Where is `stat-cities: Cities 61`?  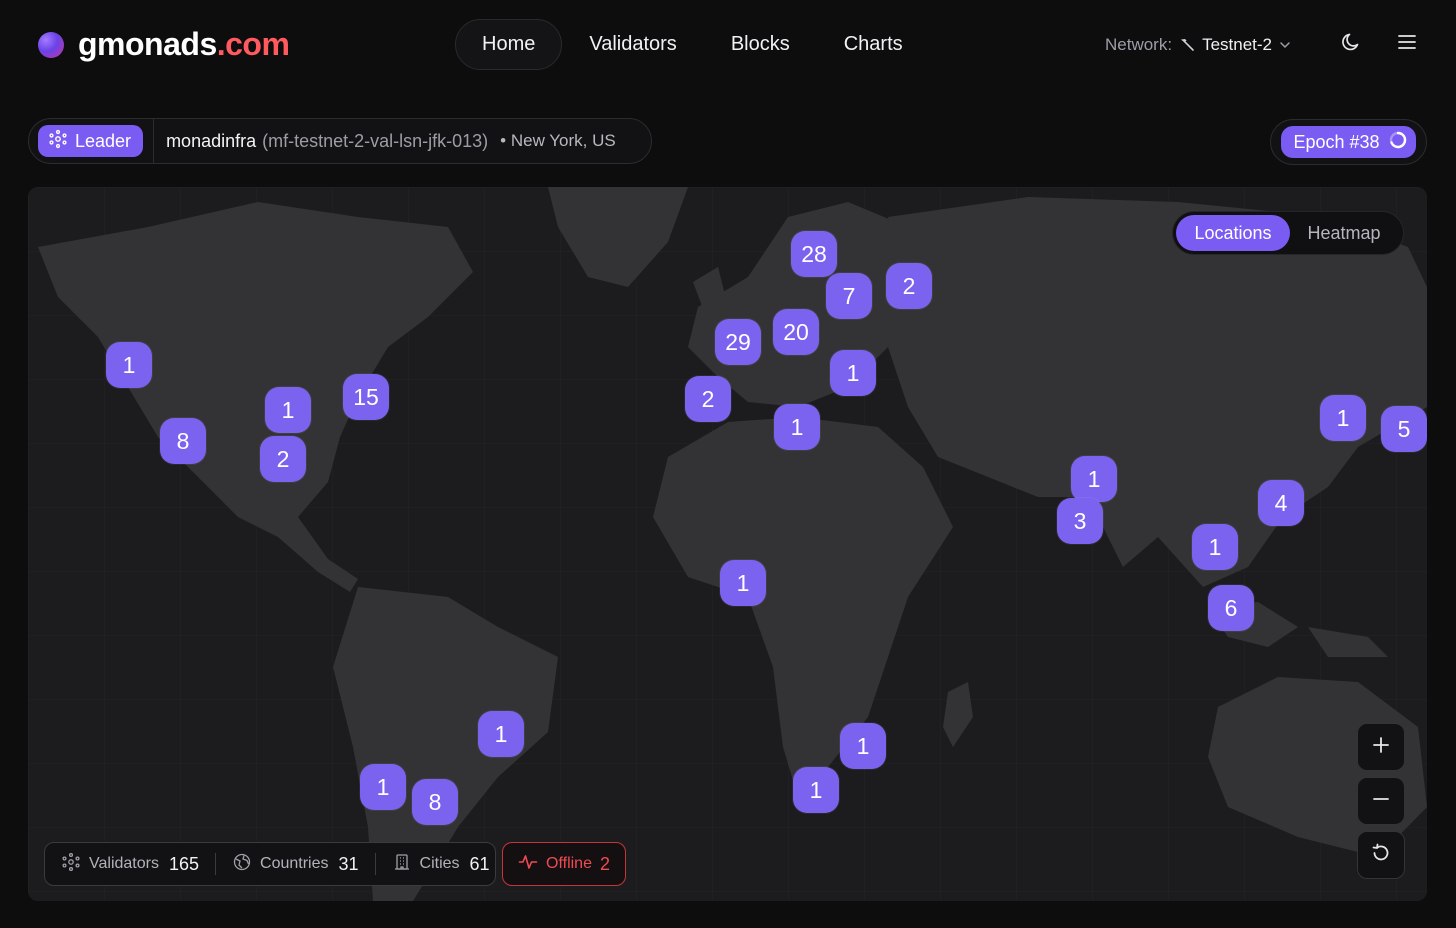 stat-cities: Cities 61 is located at coordinates (441, 864).